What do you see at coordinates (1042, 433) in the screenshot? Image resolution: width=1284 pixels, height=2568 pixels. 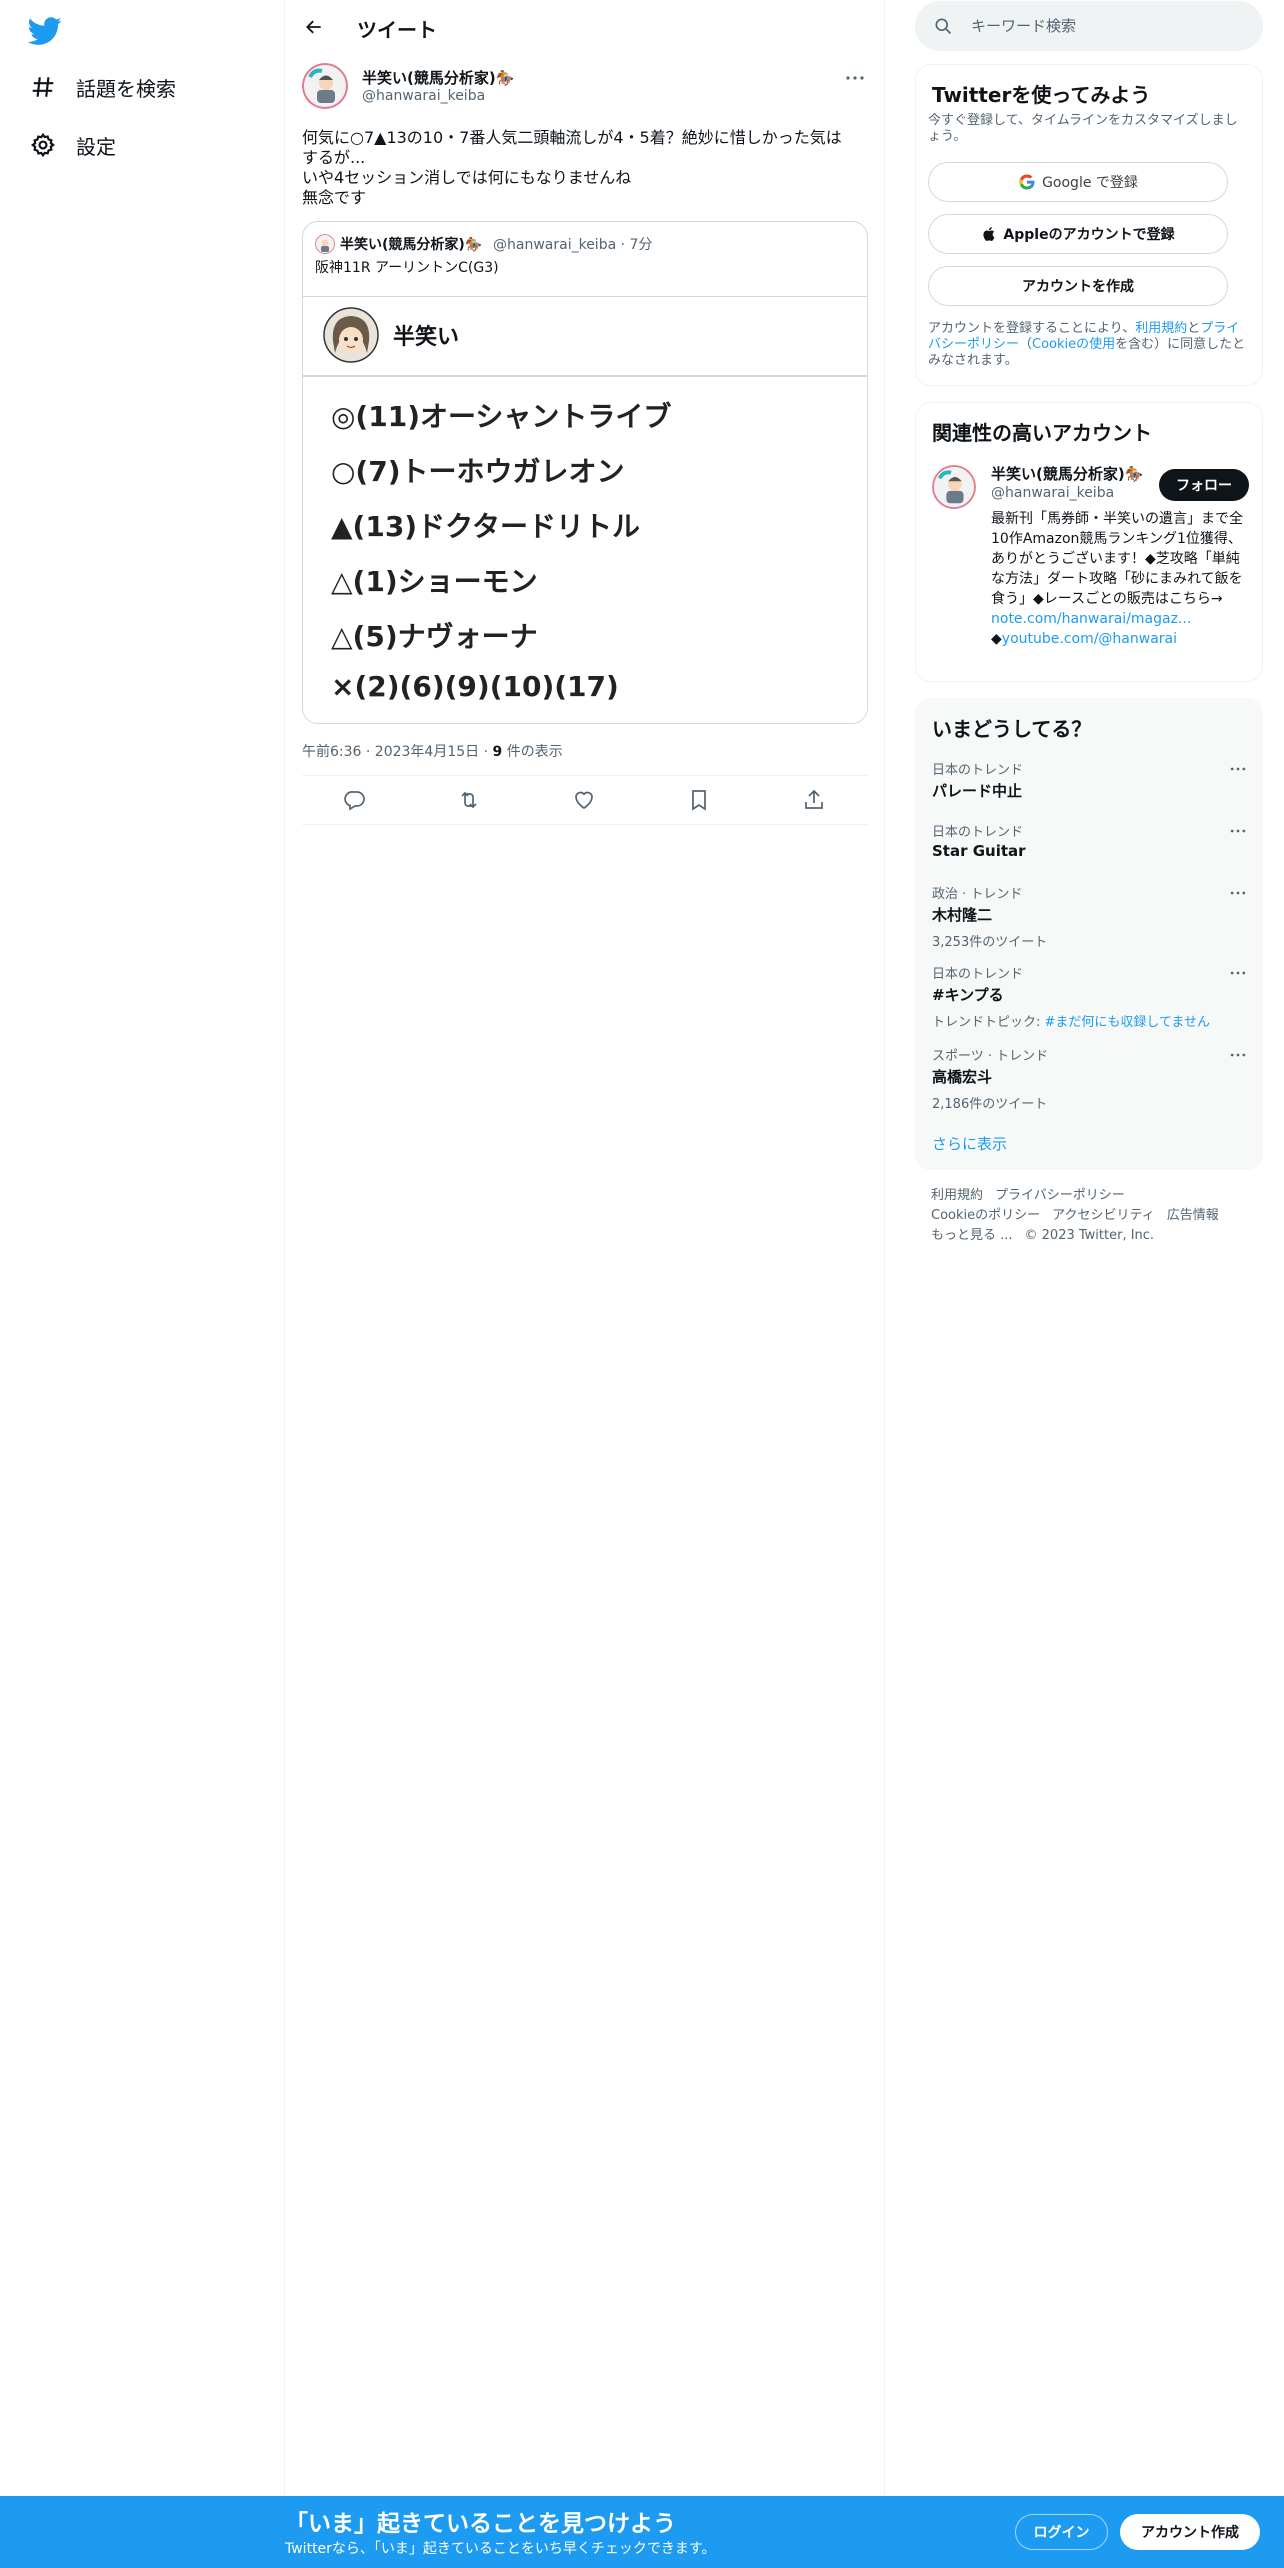 I see `related-title: 関連性の高いアカウント` at bounding box center [1042, 433].